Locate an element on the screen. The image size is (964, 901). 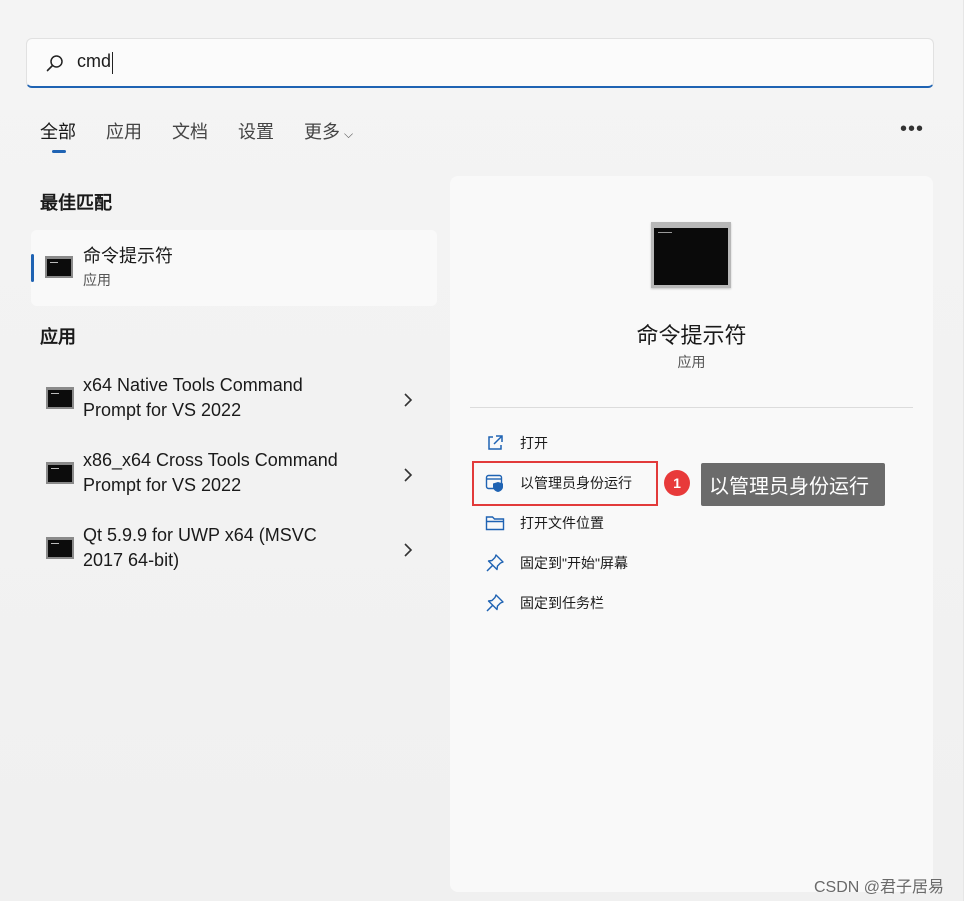
apps-heading: 应用 is located at coordinates (58, 337).